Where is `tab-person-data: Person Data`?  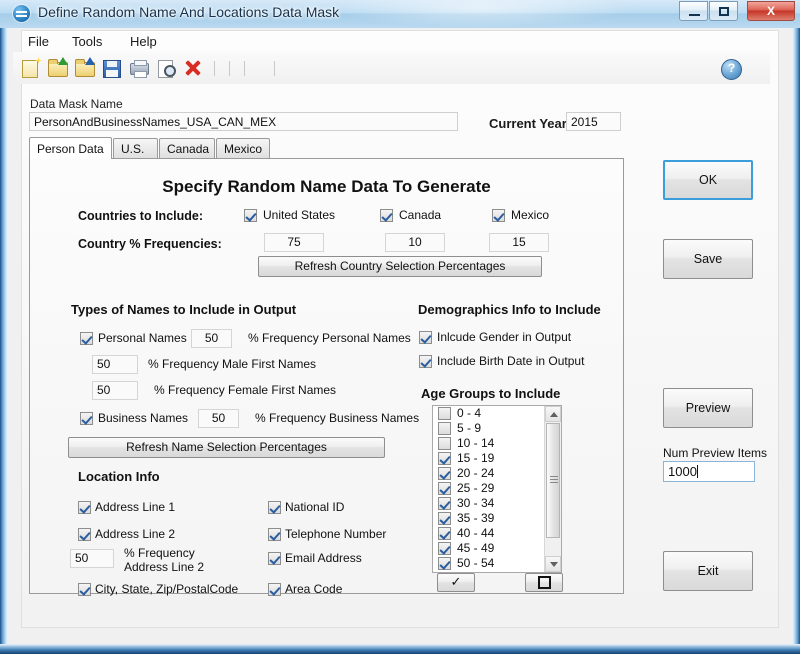 tab-person-data: Person Data is located at coordinates (70, 148).